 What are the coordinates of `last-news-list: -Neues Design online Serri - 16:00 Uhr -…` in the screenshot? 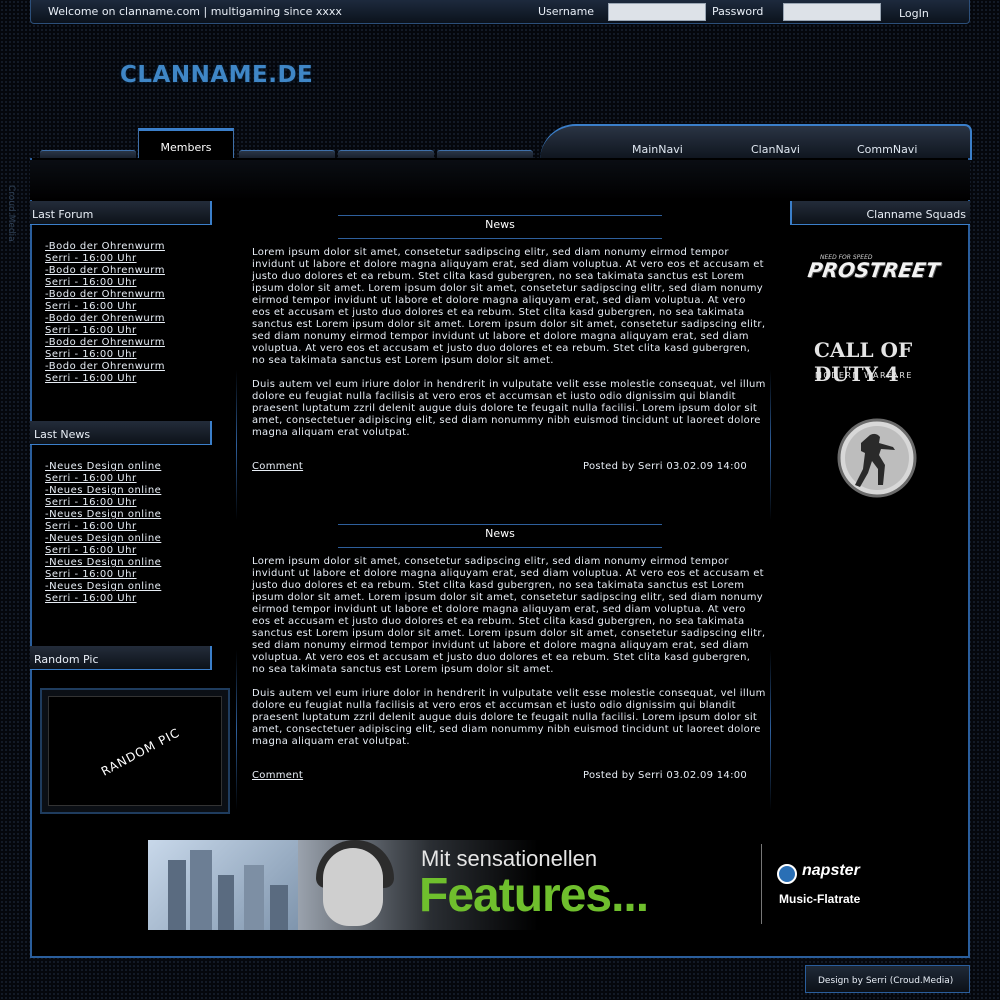 It's located at (103, 533).